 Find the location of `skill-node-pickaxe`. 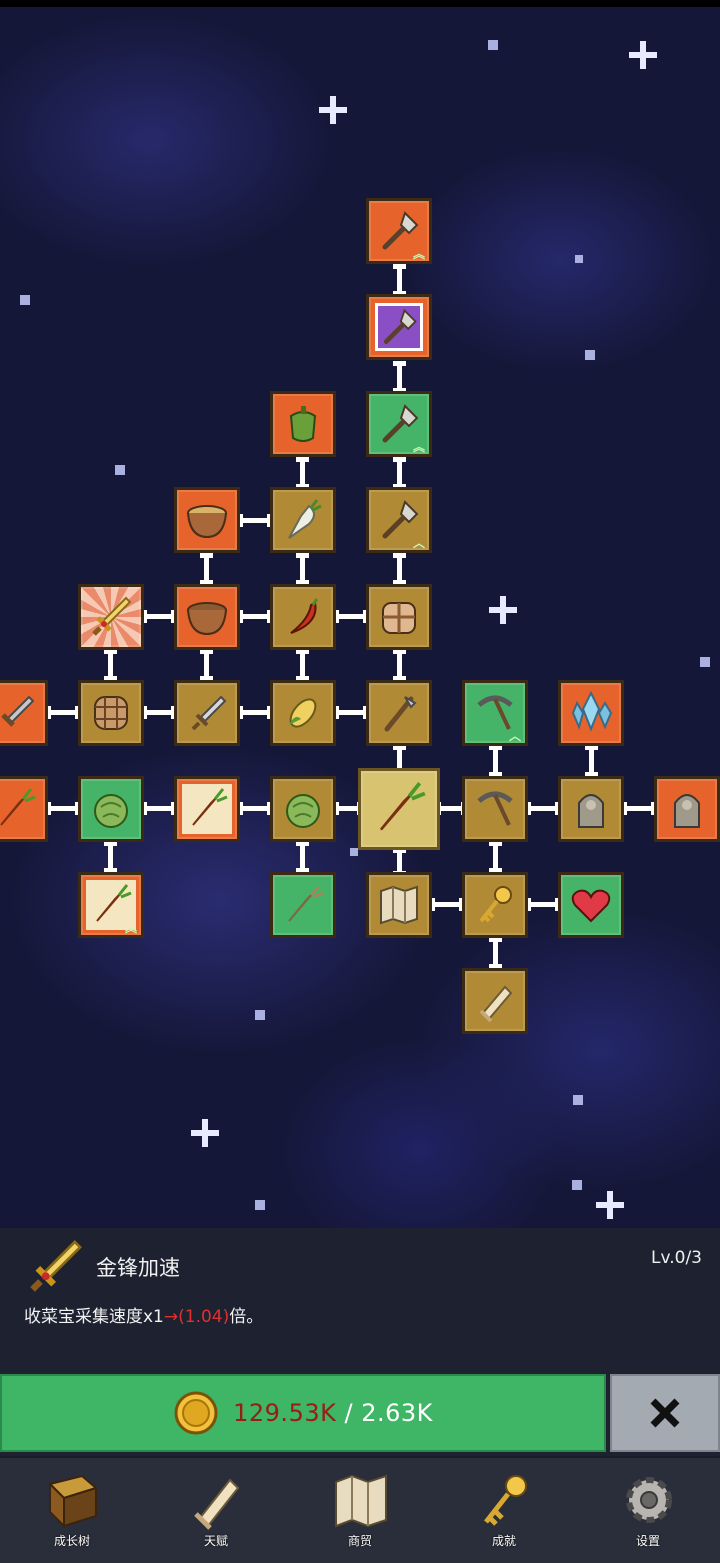

skill-node-pickaxe is located at coordinates (495, 809).